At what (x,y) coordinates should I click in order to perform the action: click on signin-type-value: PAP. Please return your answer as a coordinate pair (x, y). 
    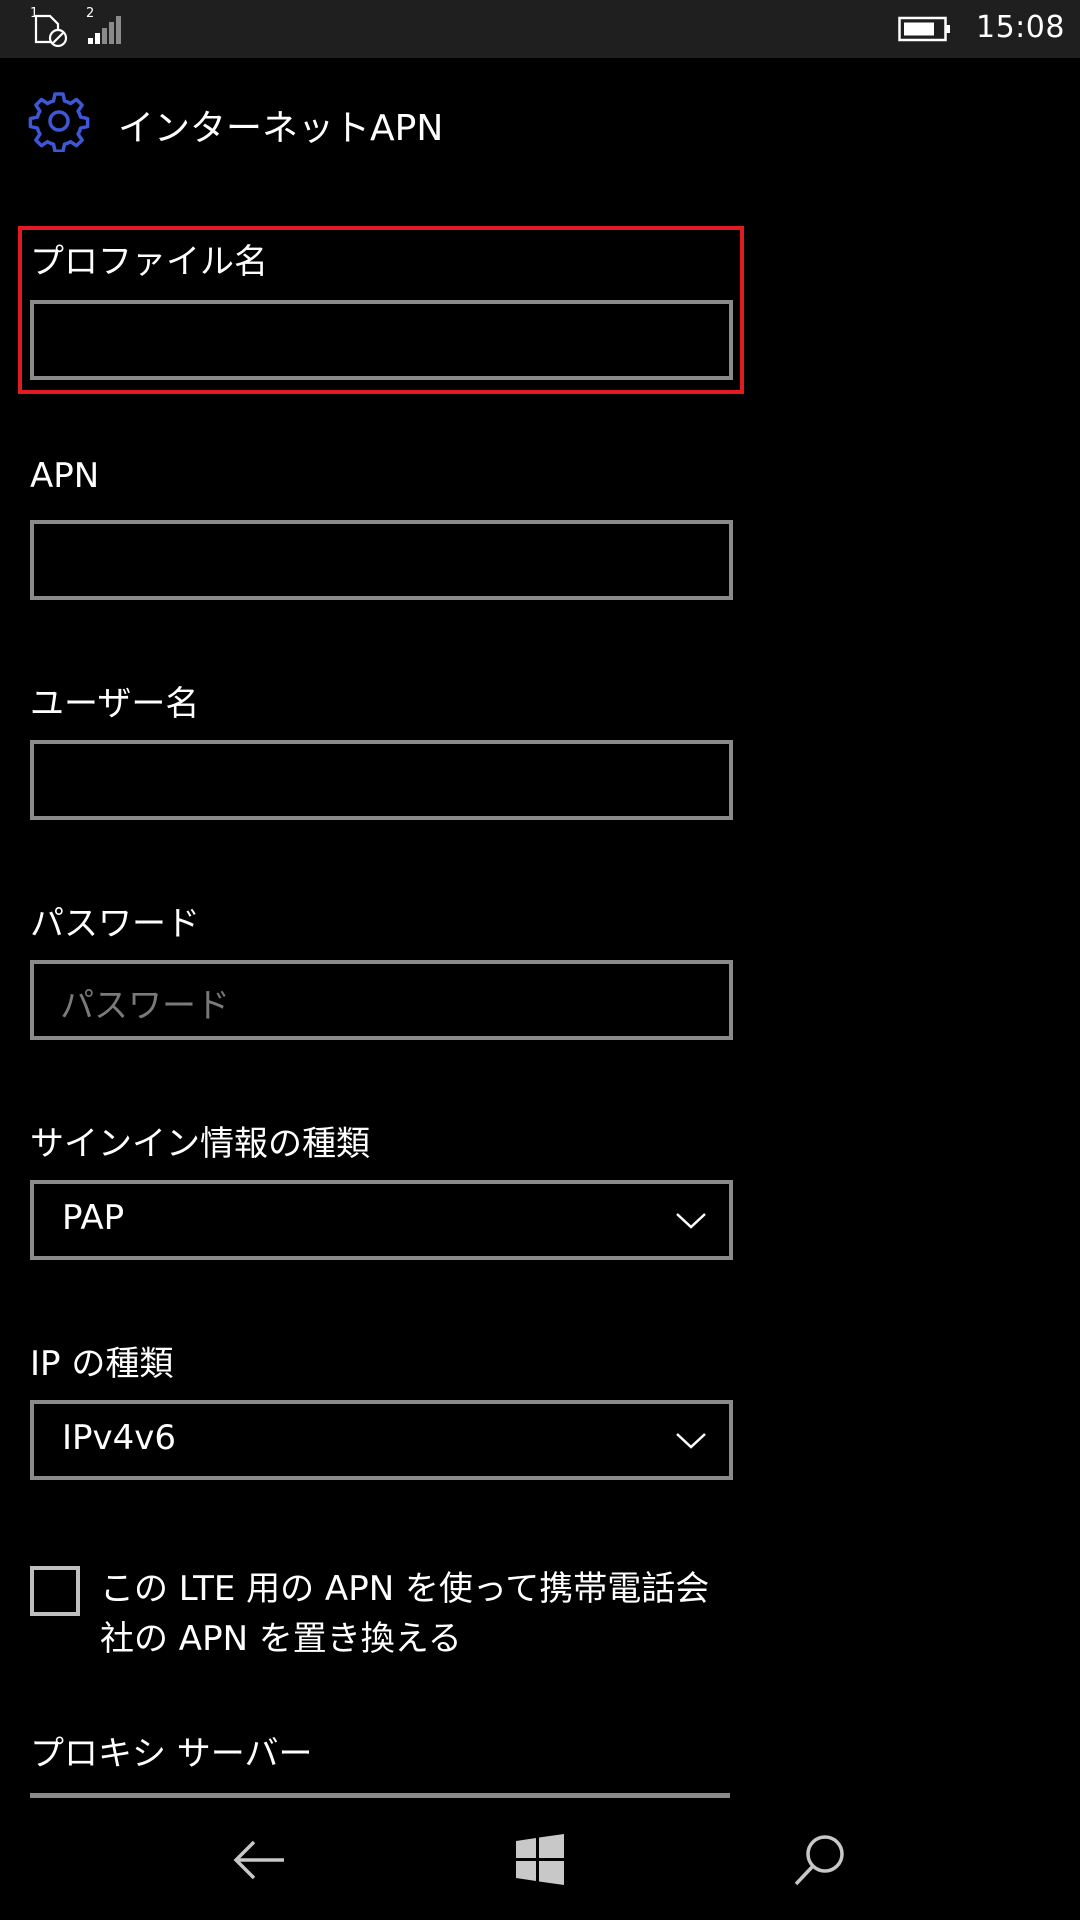
    Looking at the image, I should click on (93, 1218).